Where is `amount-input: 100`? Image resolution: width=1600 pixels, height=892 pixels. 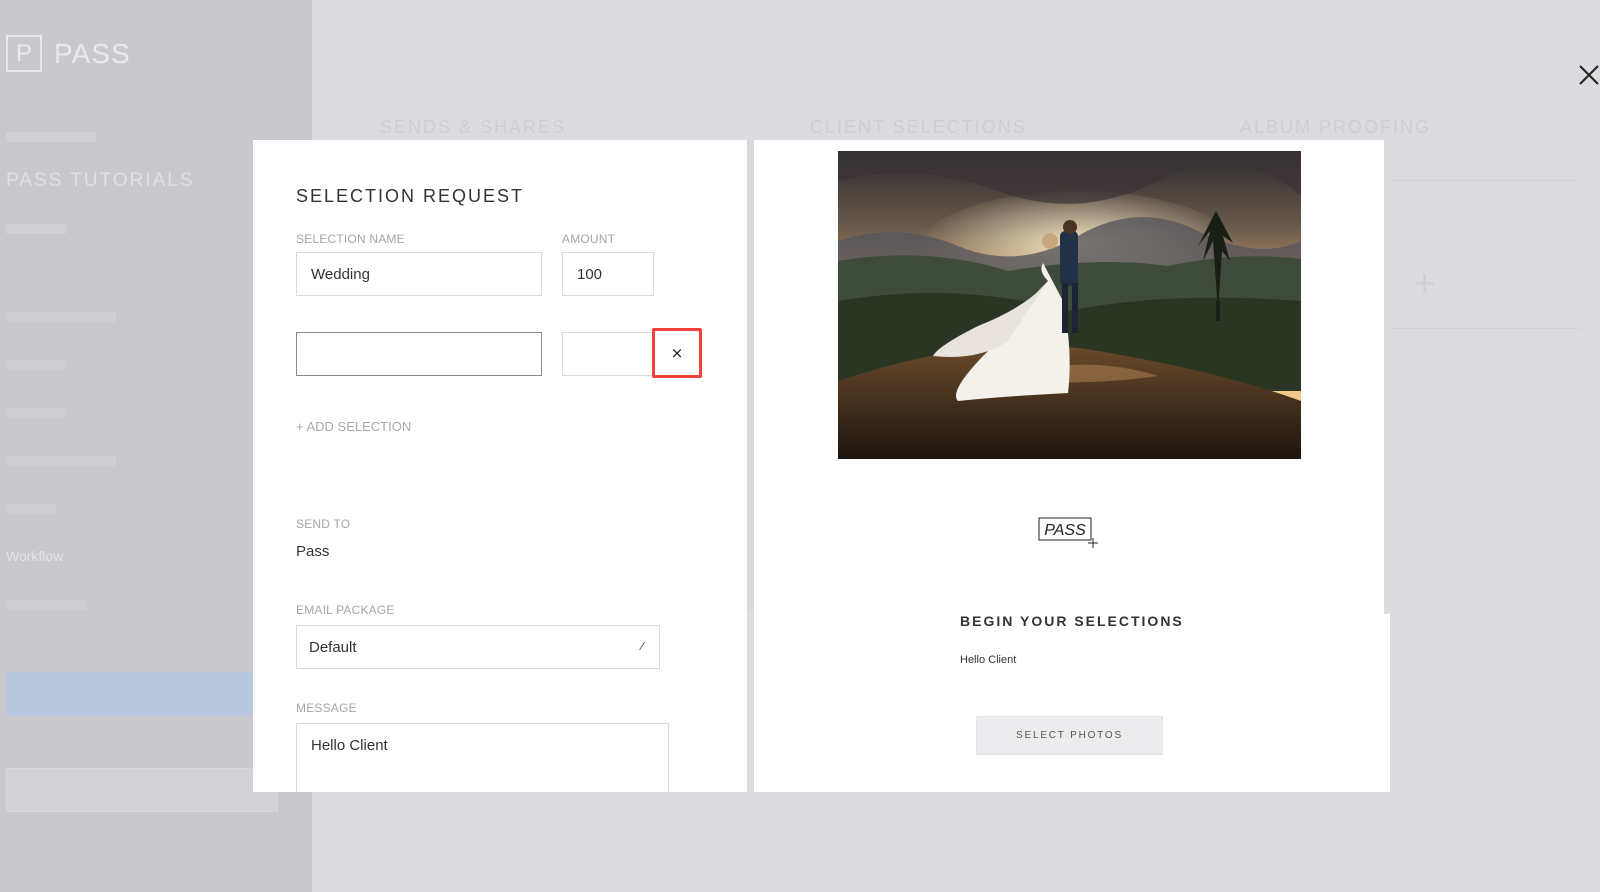
amount-input: 100 is located at coordinates (608, 274).